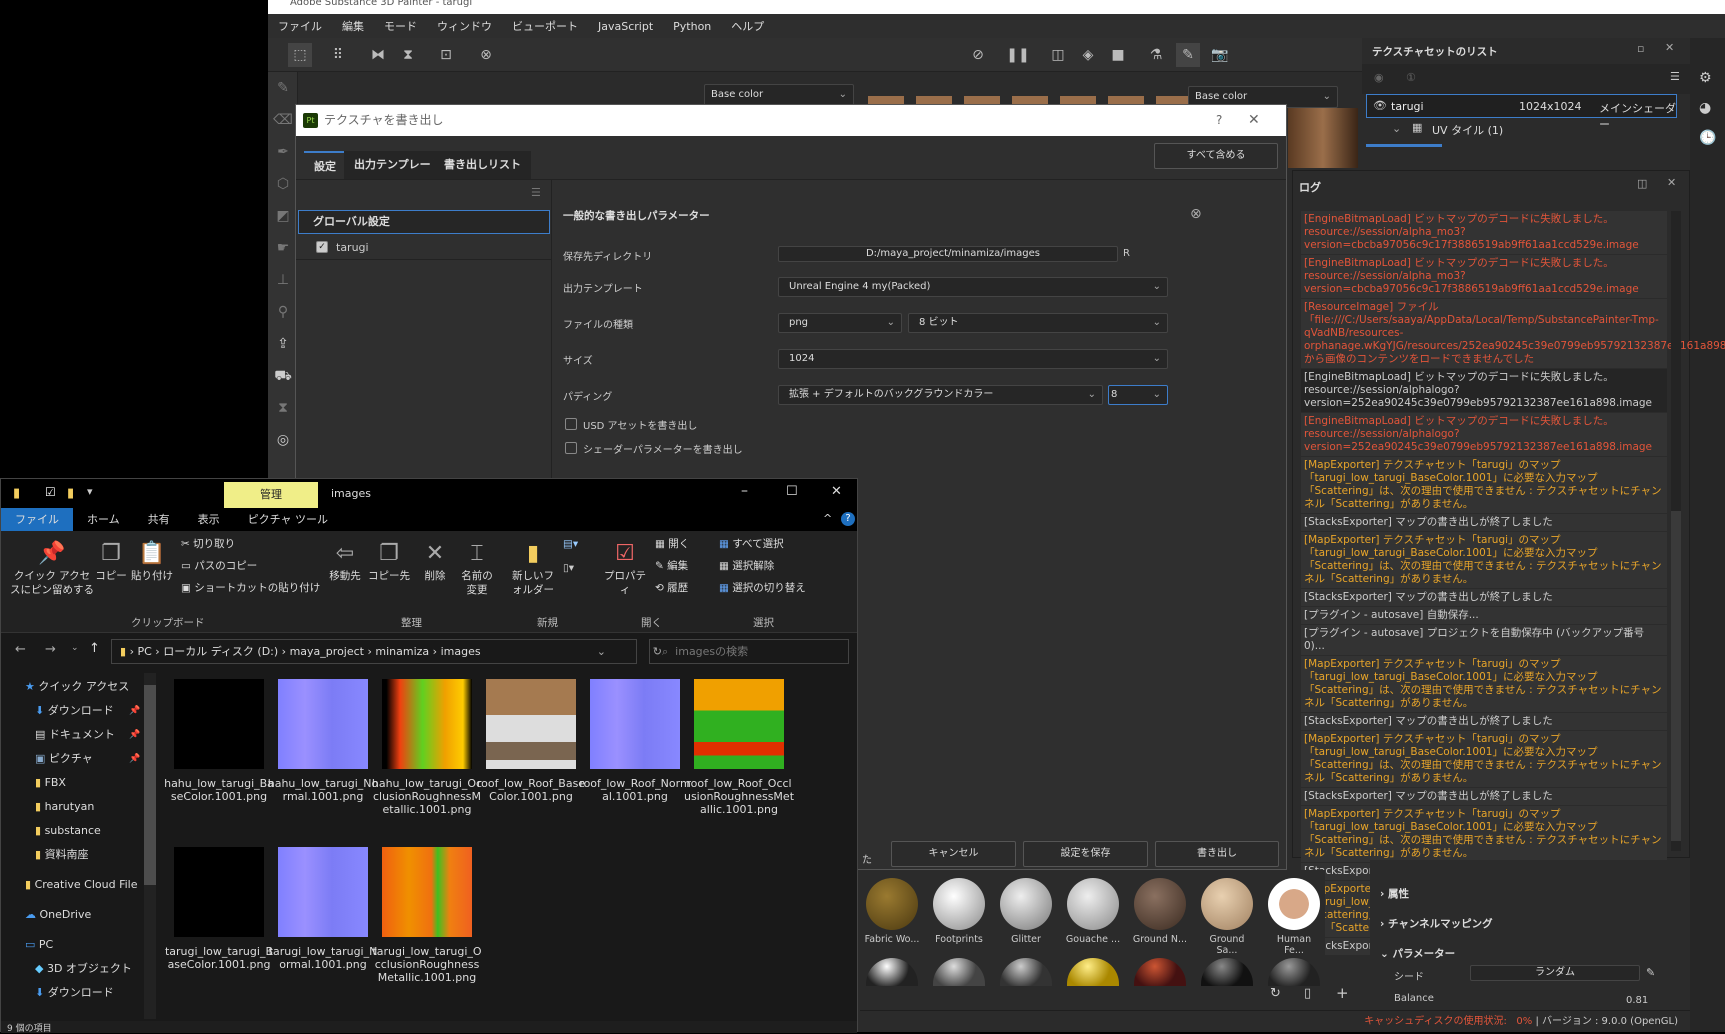  I want to click on pin-quick-access-button: 📌 クイック アクセスにピン留めする, so click(52, 568).